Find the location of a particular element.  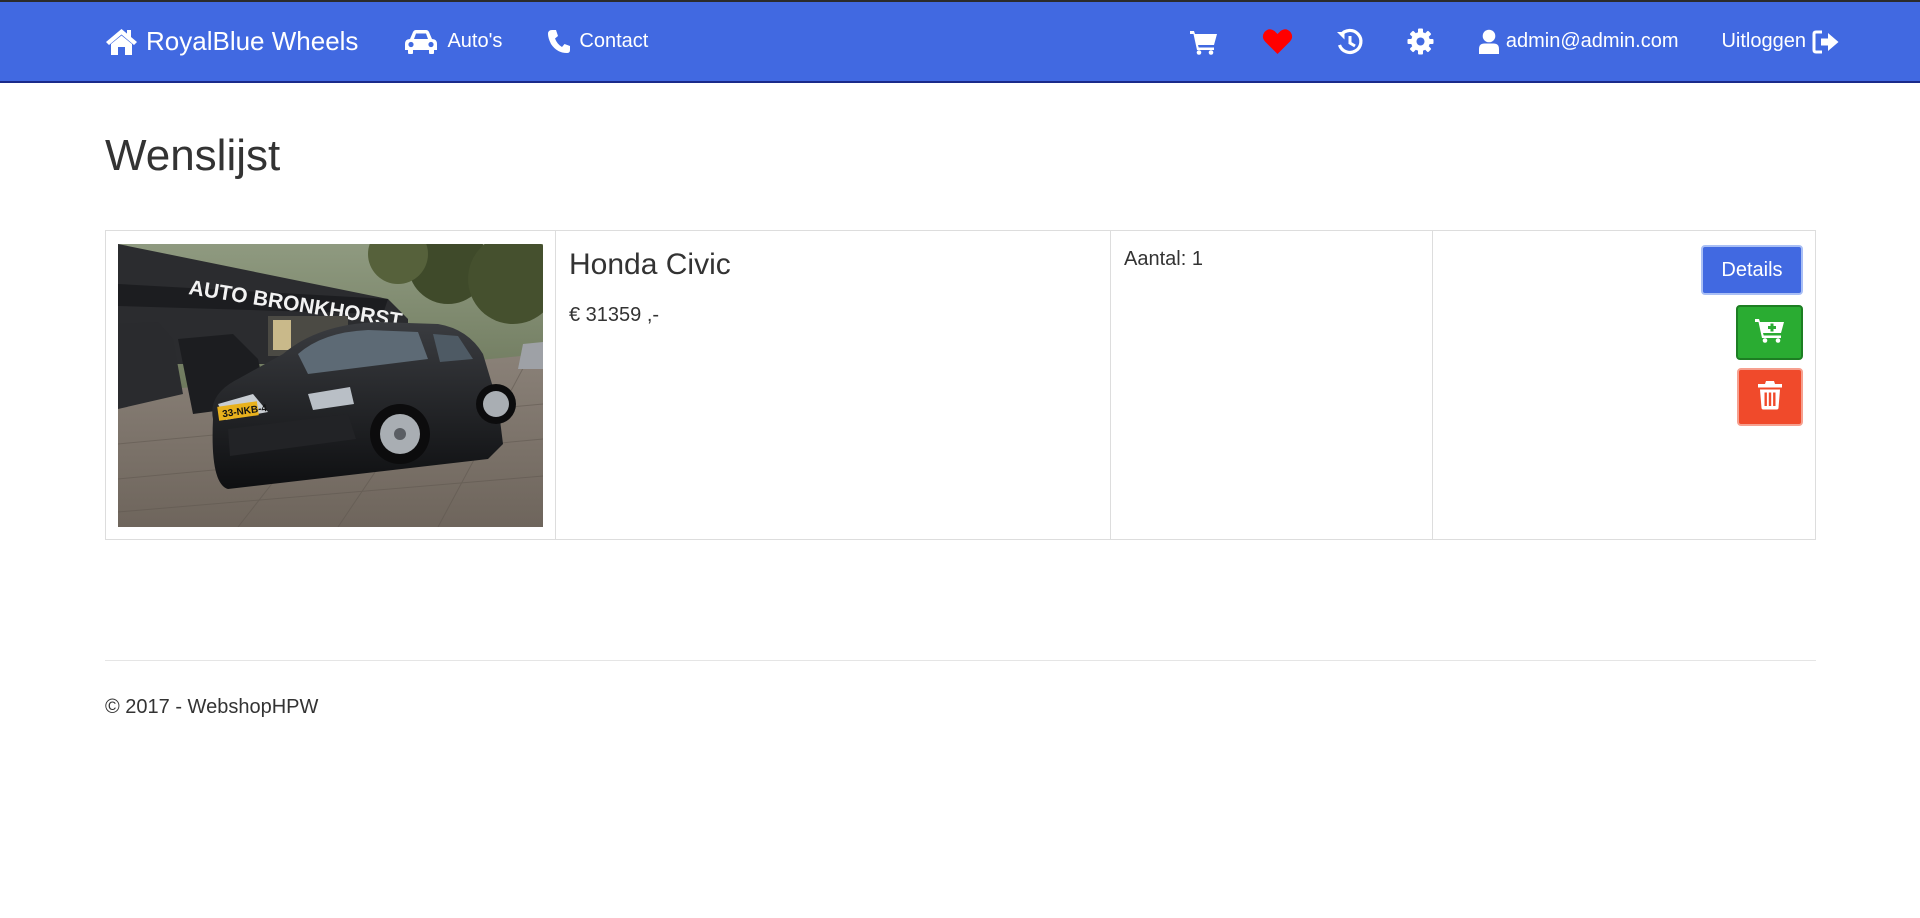

user-icon is located at coordinates (1489, 42).